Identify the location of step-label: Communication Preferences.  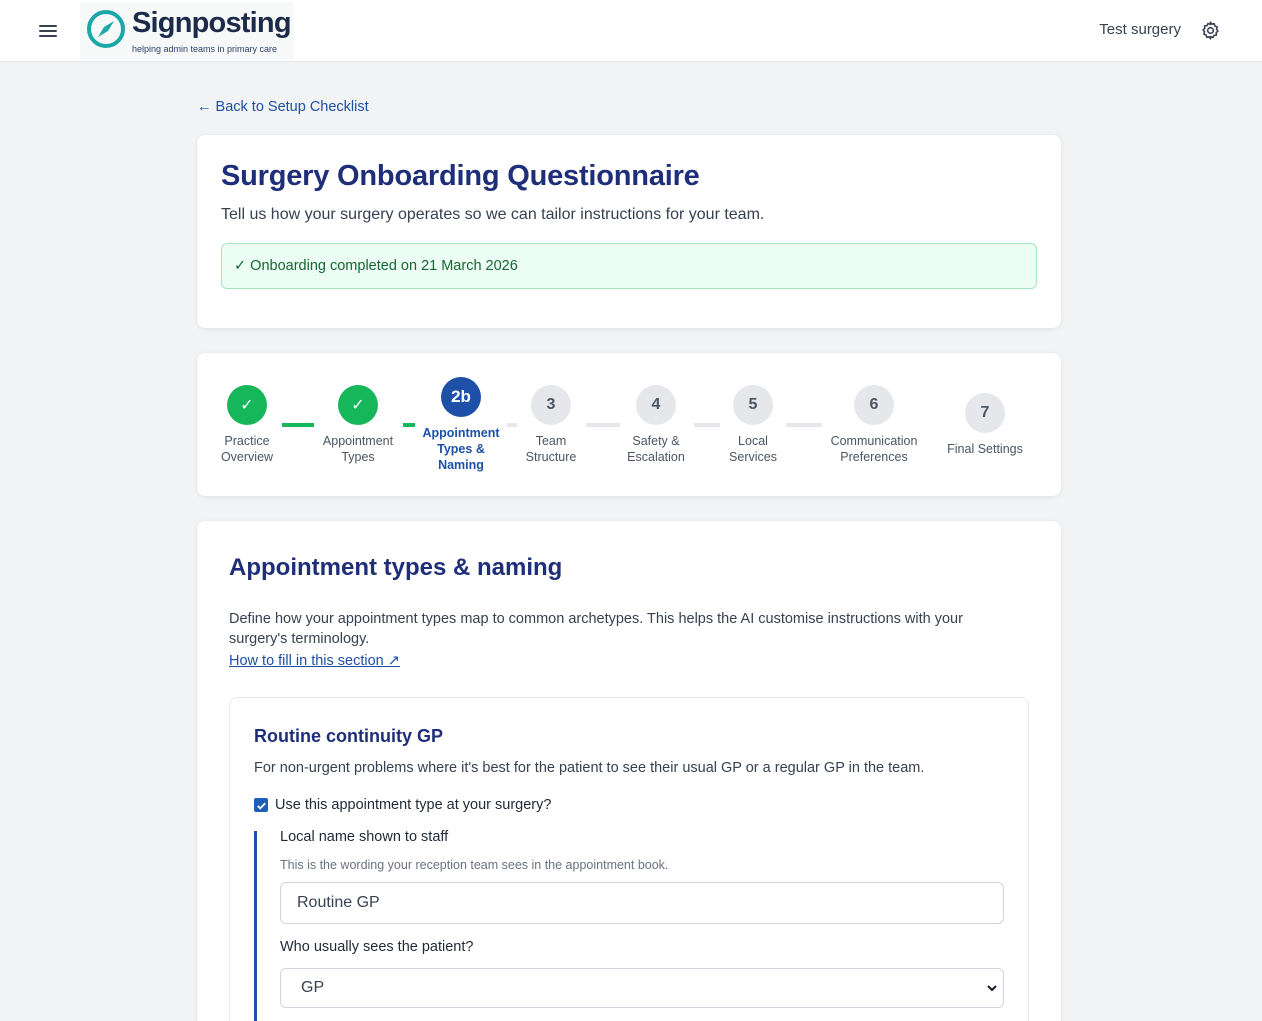
(874, 449).